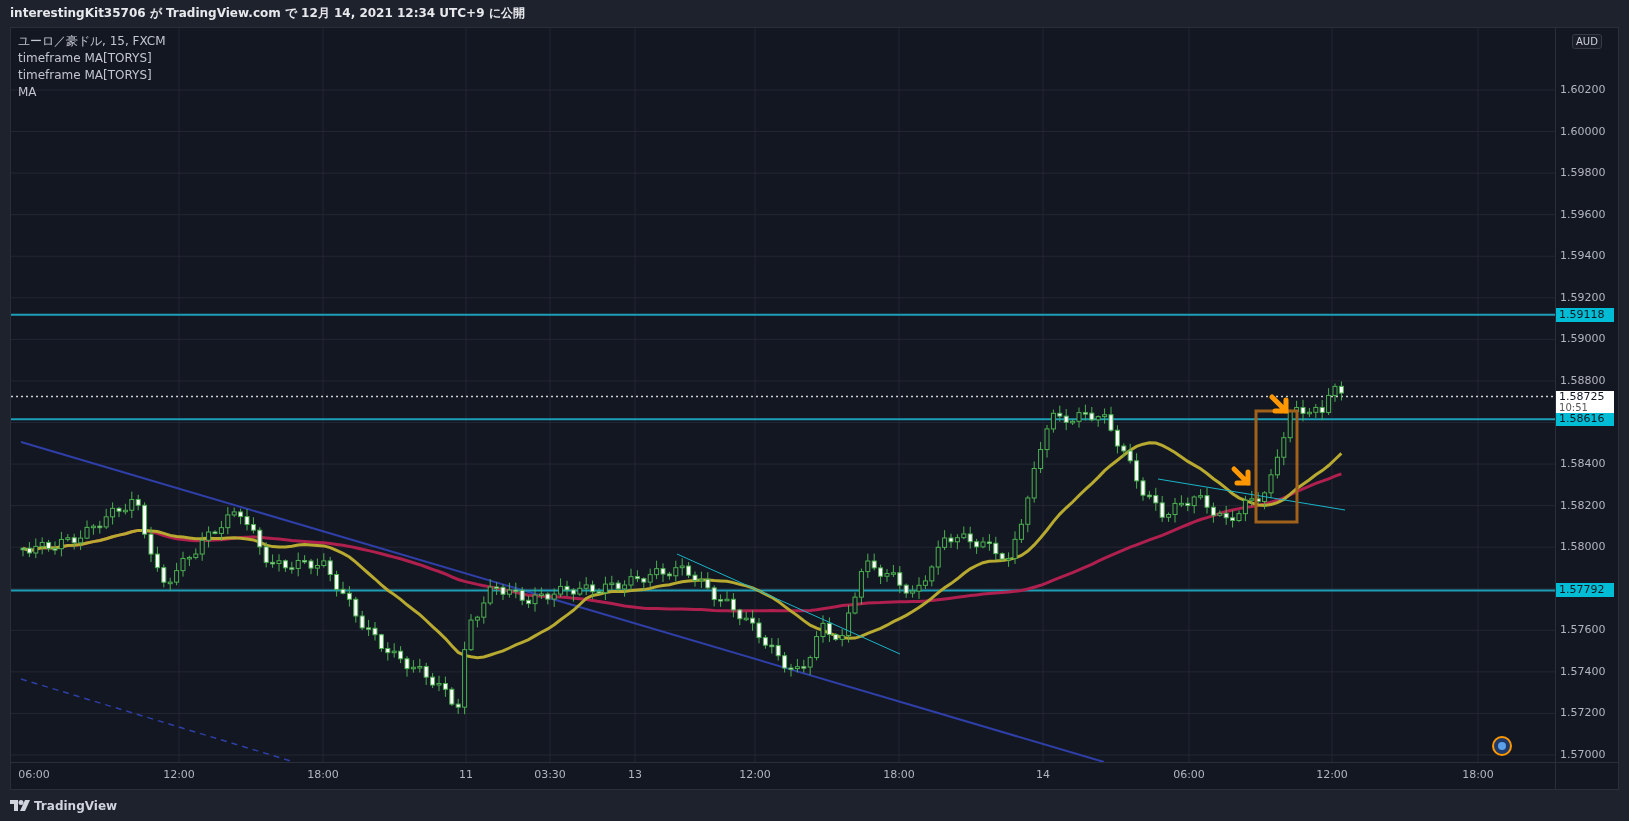  Describe the element at coordinates (466, 774) in the screenshot. I see `time-label: 11` at that location.